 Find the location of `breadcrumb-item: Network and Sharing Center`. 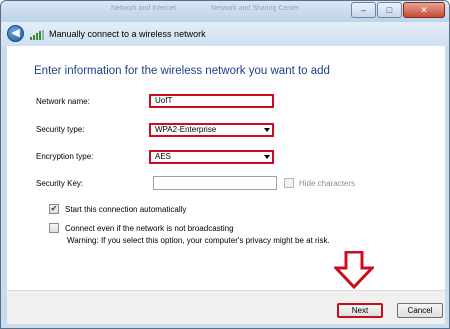

breadcrumb-item: Network and Sharing Center is located at coordinates (255, 8).